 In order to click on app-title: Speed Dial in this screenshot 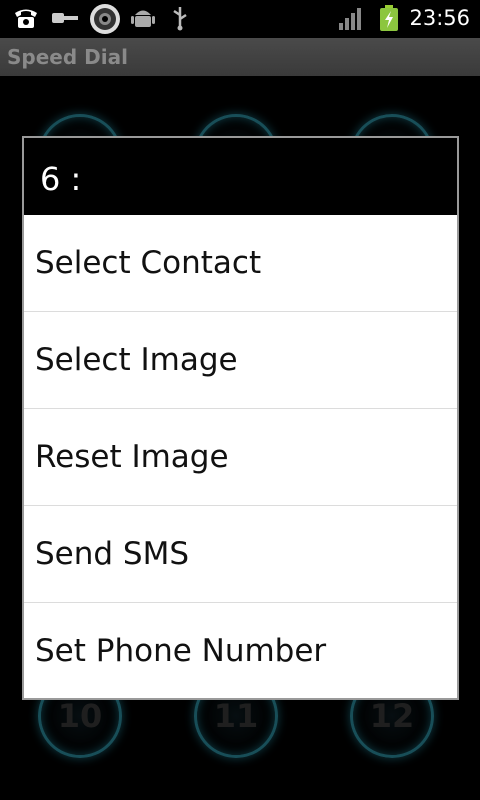, I will do `click(67, 57)`.